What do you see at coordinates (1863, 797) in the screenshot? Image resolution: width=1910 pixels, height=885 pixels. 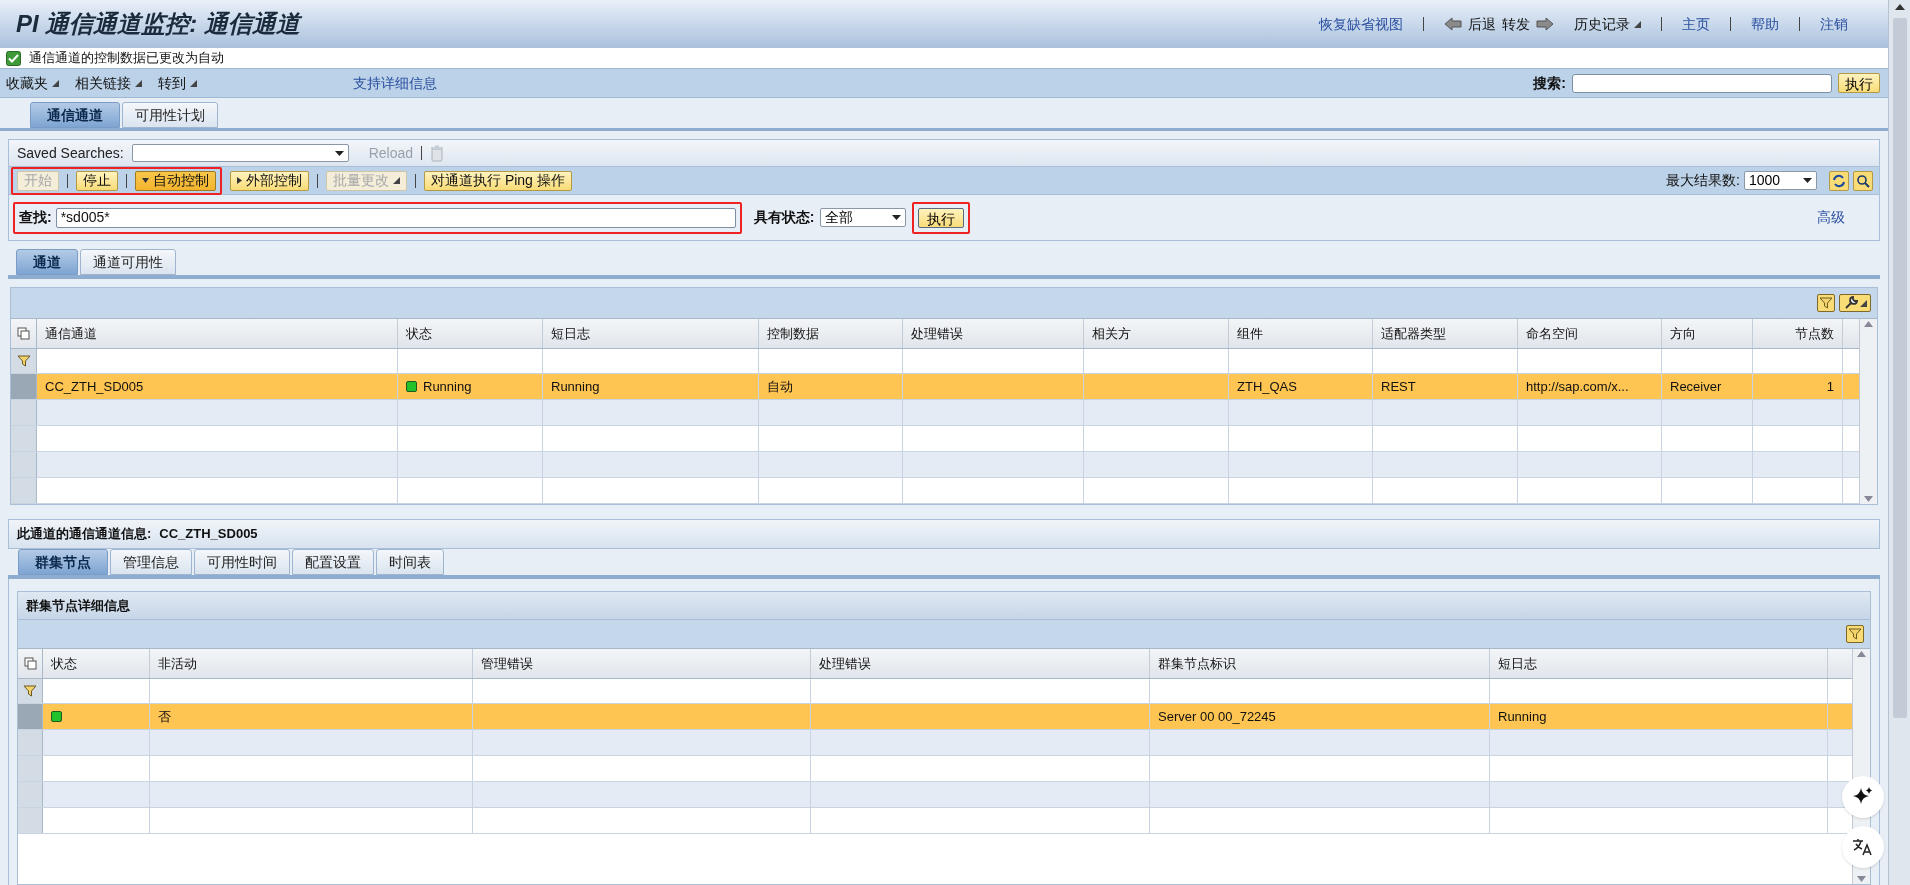 I see `sparkle-button` at bounding box center [1863, 797].